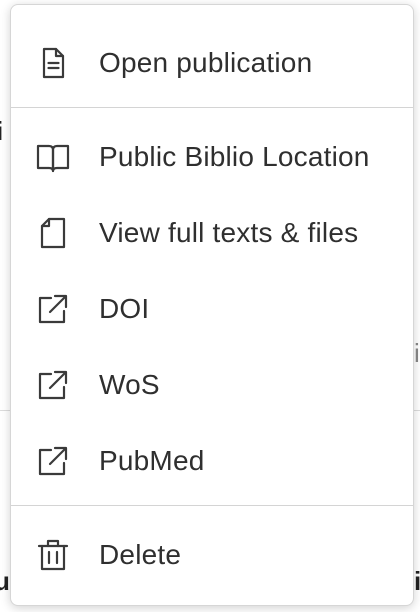 The width and height of the screenshot is (420, 612). What do you see at coordinates (229, 232) in the screenshot?
I see `menu-item-label: View full texts & files` at bounding box center [229, 232].